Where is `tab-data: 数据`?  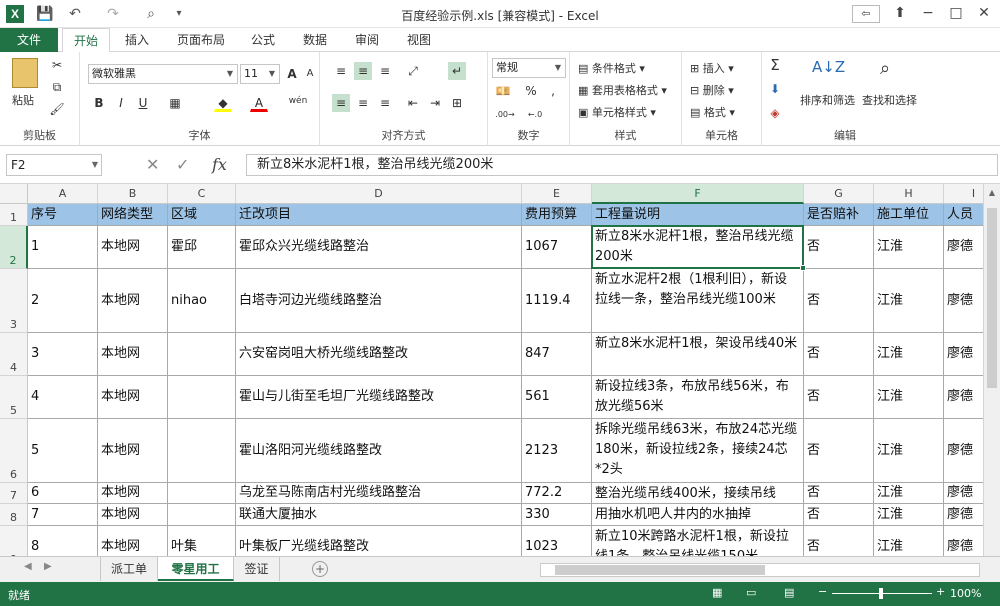 tab-data: 数据 is located at coordinates (315, 40).